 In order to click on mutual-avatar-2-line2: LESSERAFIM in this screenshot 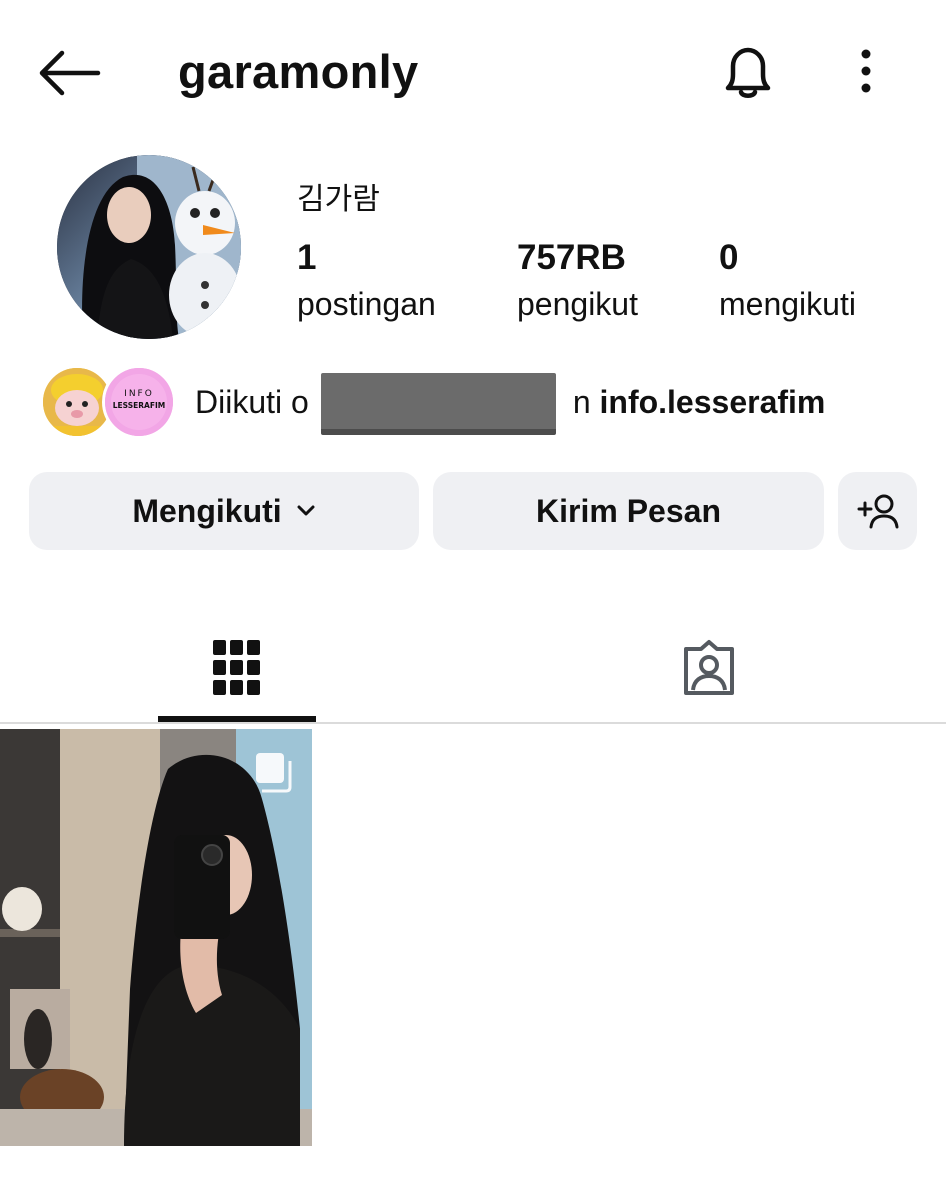, I will do `click(139, 405)`.